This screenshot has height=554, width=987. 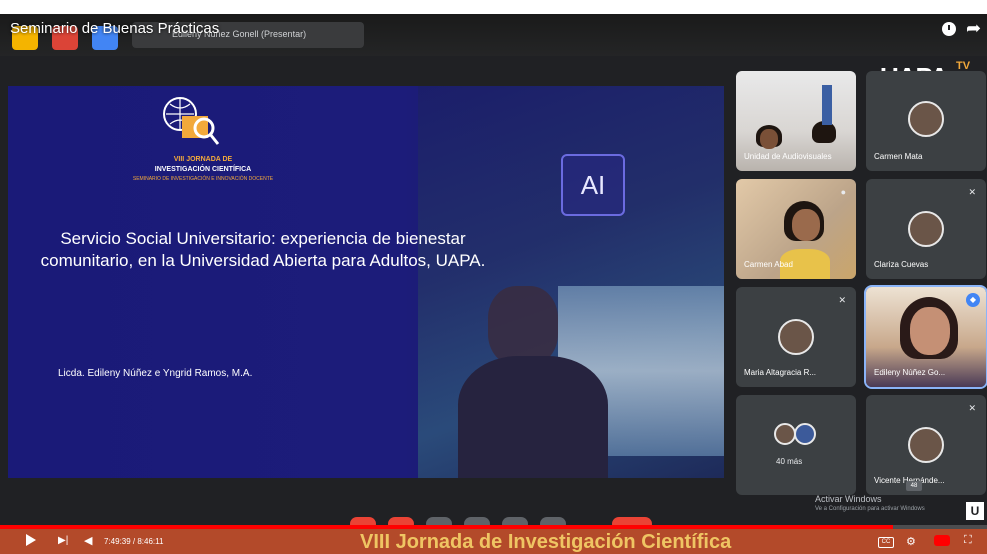 I want to click on speaking-indicator-icon: ◆, so click(x=973, y=300).